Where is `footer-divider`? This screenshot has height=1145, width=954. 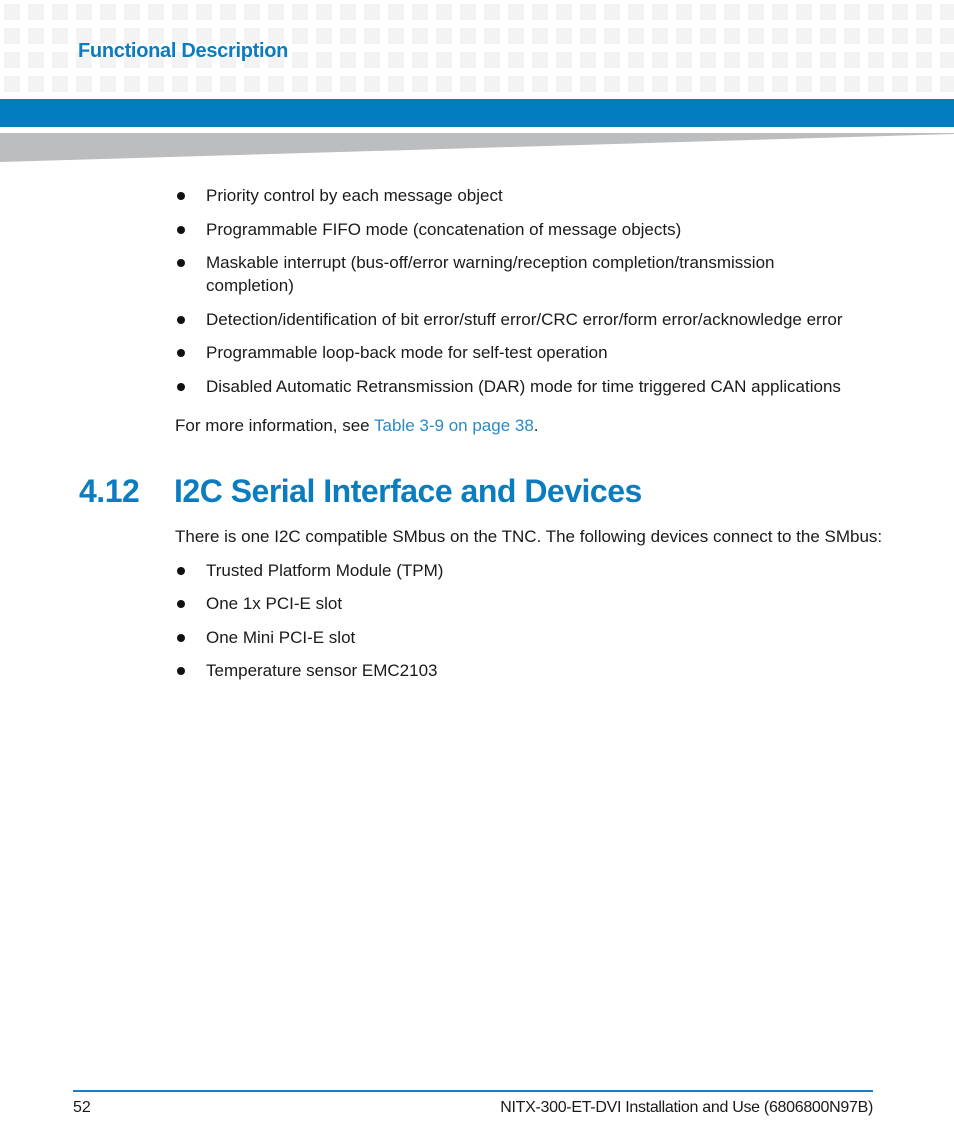
footer-divider is located at coordinates (473, 1091).